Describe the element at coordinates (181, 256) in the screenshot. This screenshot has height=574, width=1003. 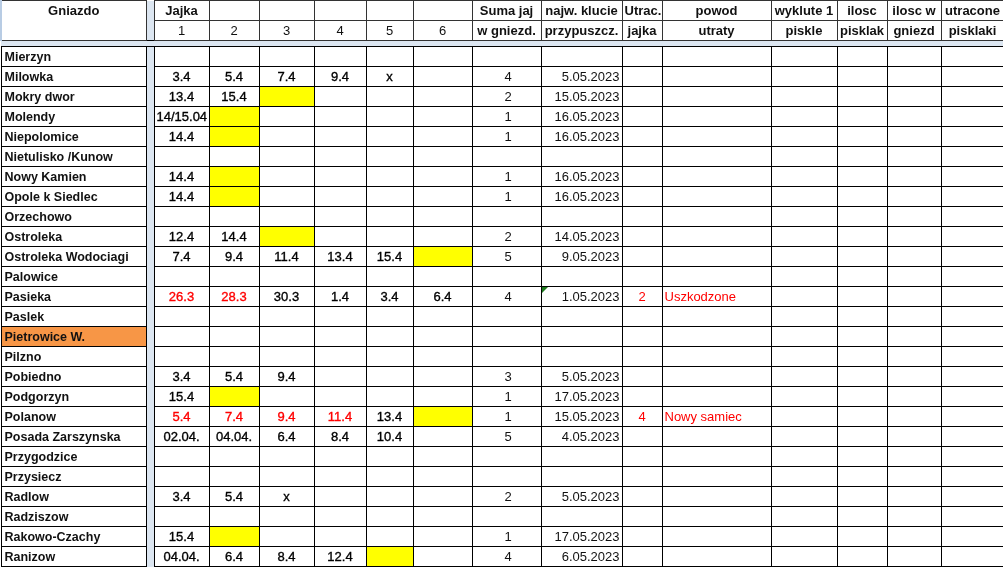
I see `table-cell: 7.4` at that location.